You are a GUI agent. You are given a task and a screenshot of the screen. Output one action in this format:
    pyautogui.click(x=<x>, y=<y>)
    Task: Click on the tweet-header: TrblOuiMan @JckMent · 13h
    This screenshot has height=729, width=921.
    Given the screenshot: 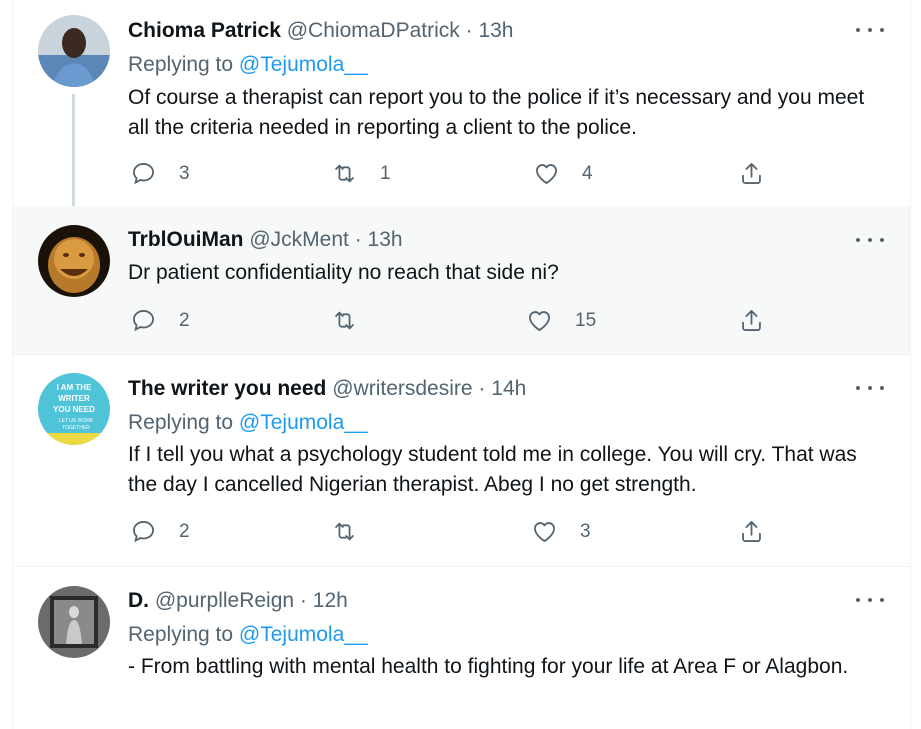 What is the action you would take?
    pyautogui.click(x=265, y=240)
    